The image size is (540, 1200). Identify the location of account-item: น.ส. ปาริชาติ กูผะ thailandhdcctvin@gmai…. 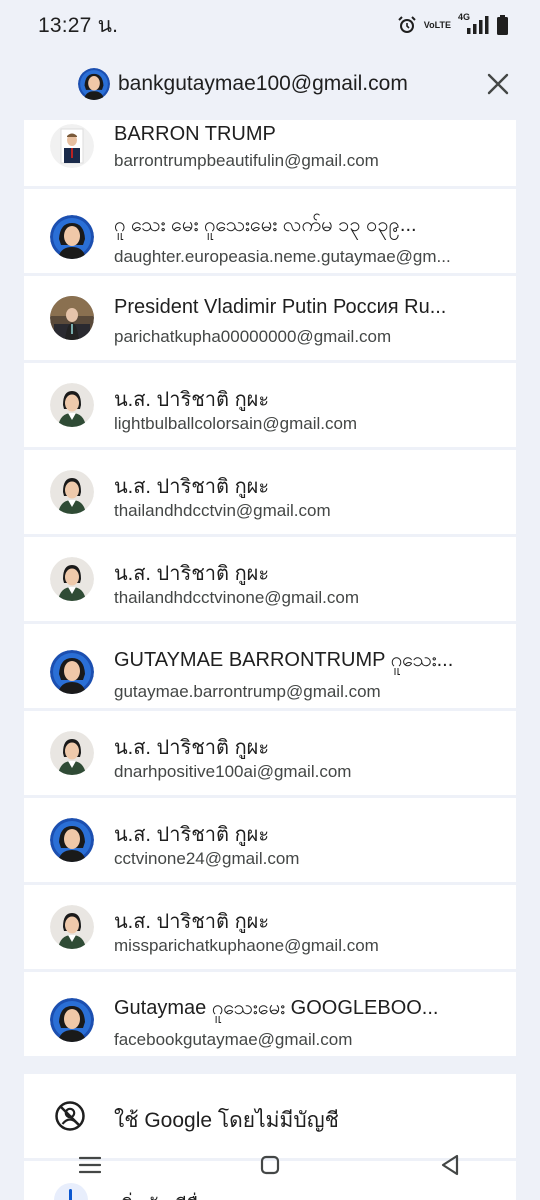
(270, 492).